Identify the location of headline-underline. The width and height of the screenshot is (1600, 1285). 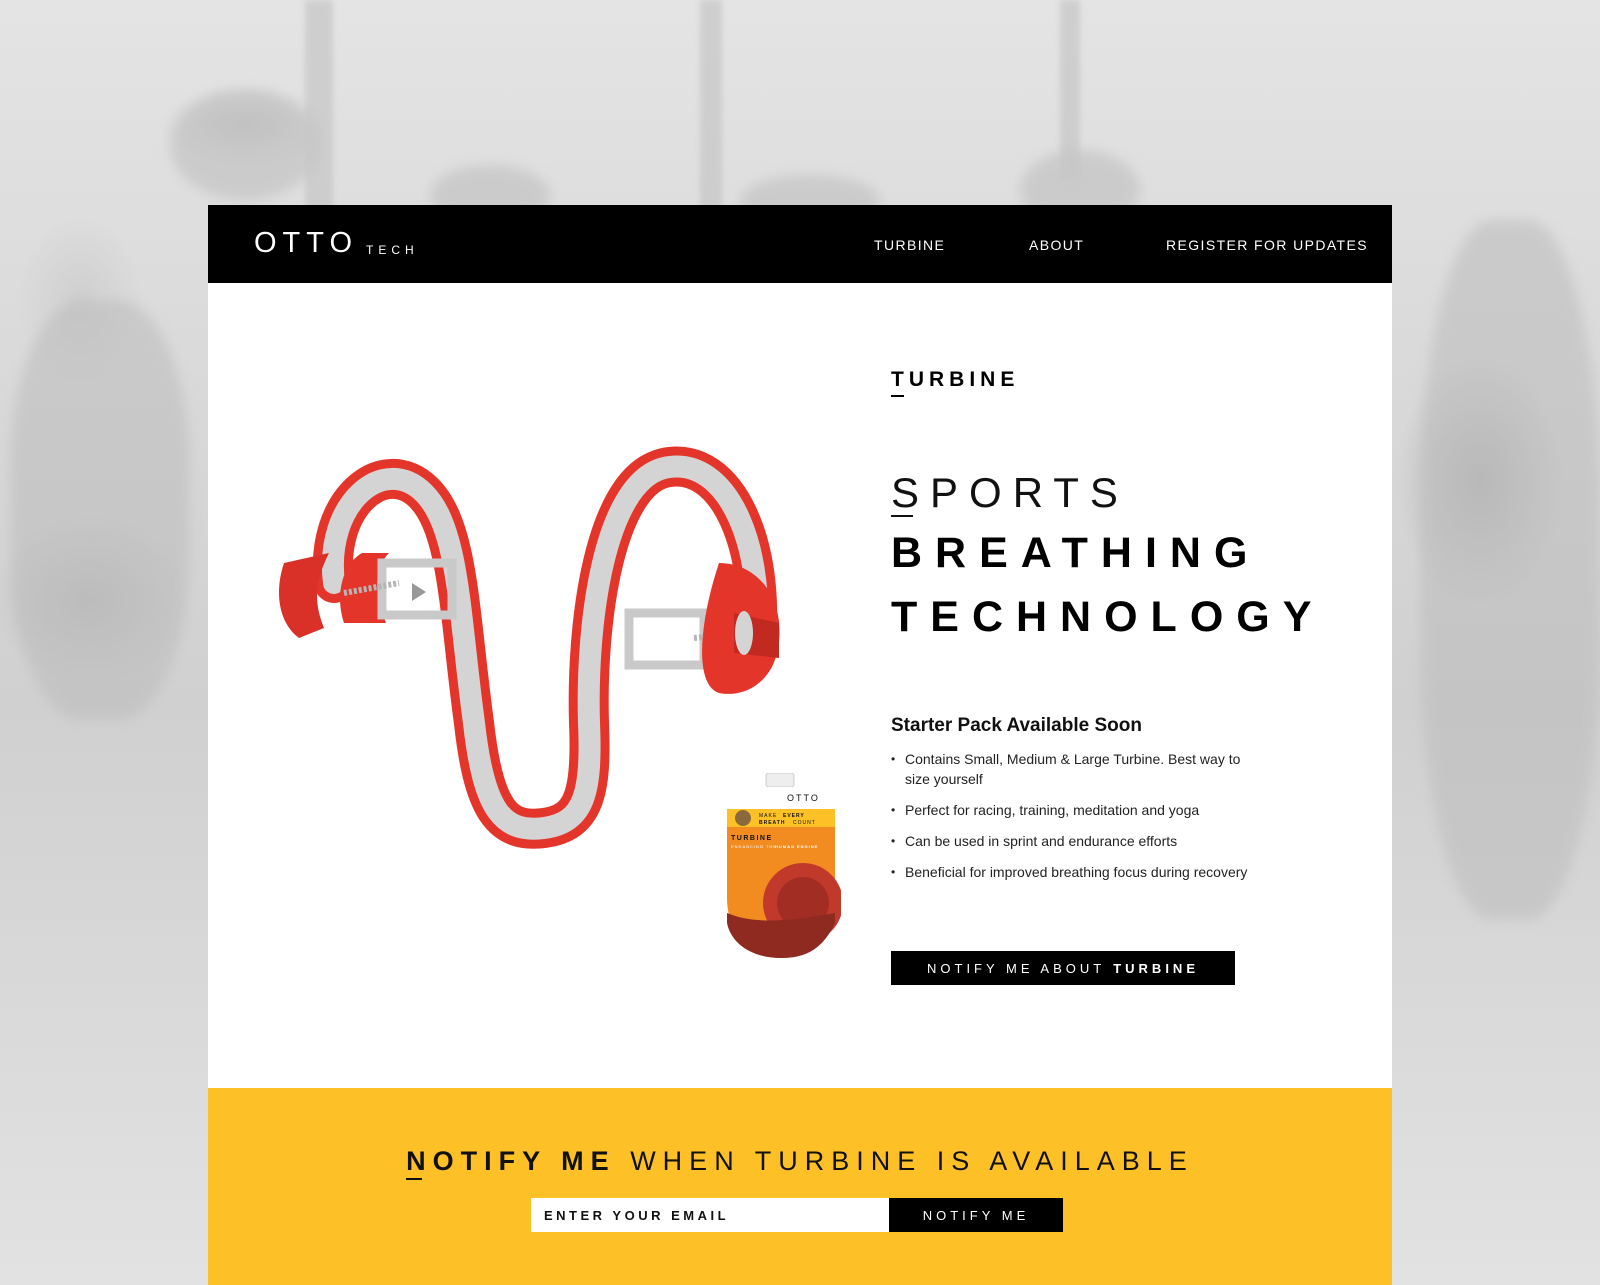
(902, 516).